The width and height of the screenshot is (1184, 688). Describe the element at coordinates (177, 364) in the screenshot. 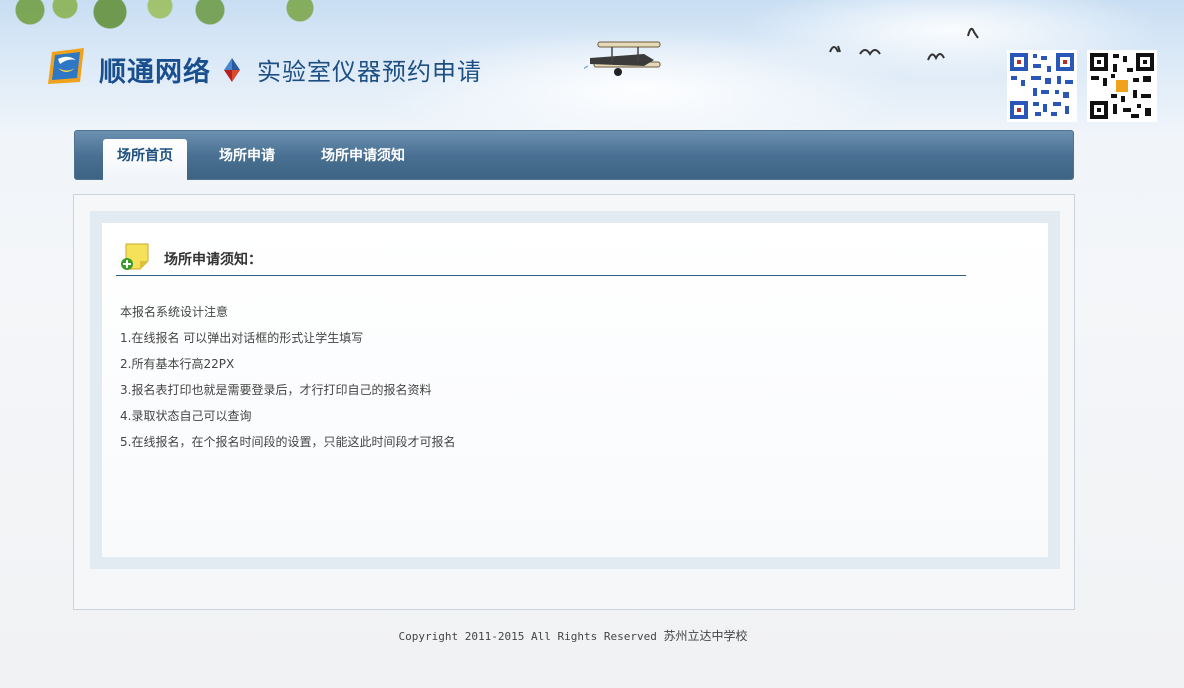

I see `notice-line: 2.所有基本行高22PX` at that location.